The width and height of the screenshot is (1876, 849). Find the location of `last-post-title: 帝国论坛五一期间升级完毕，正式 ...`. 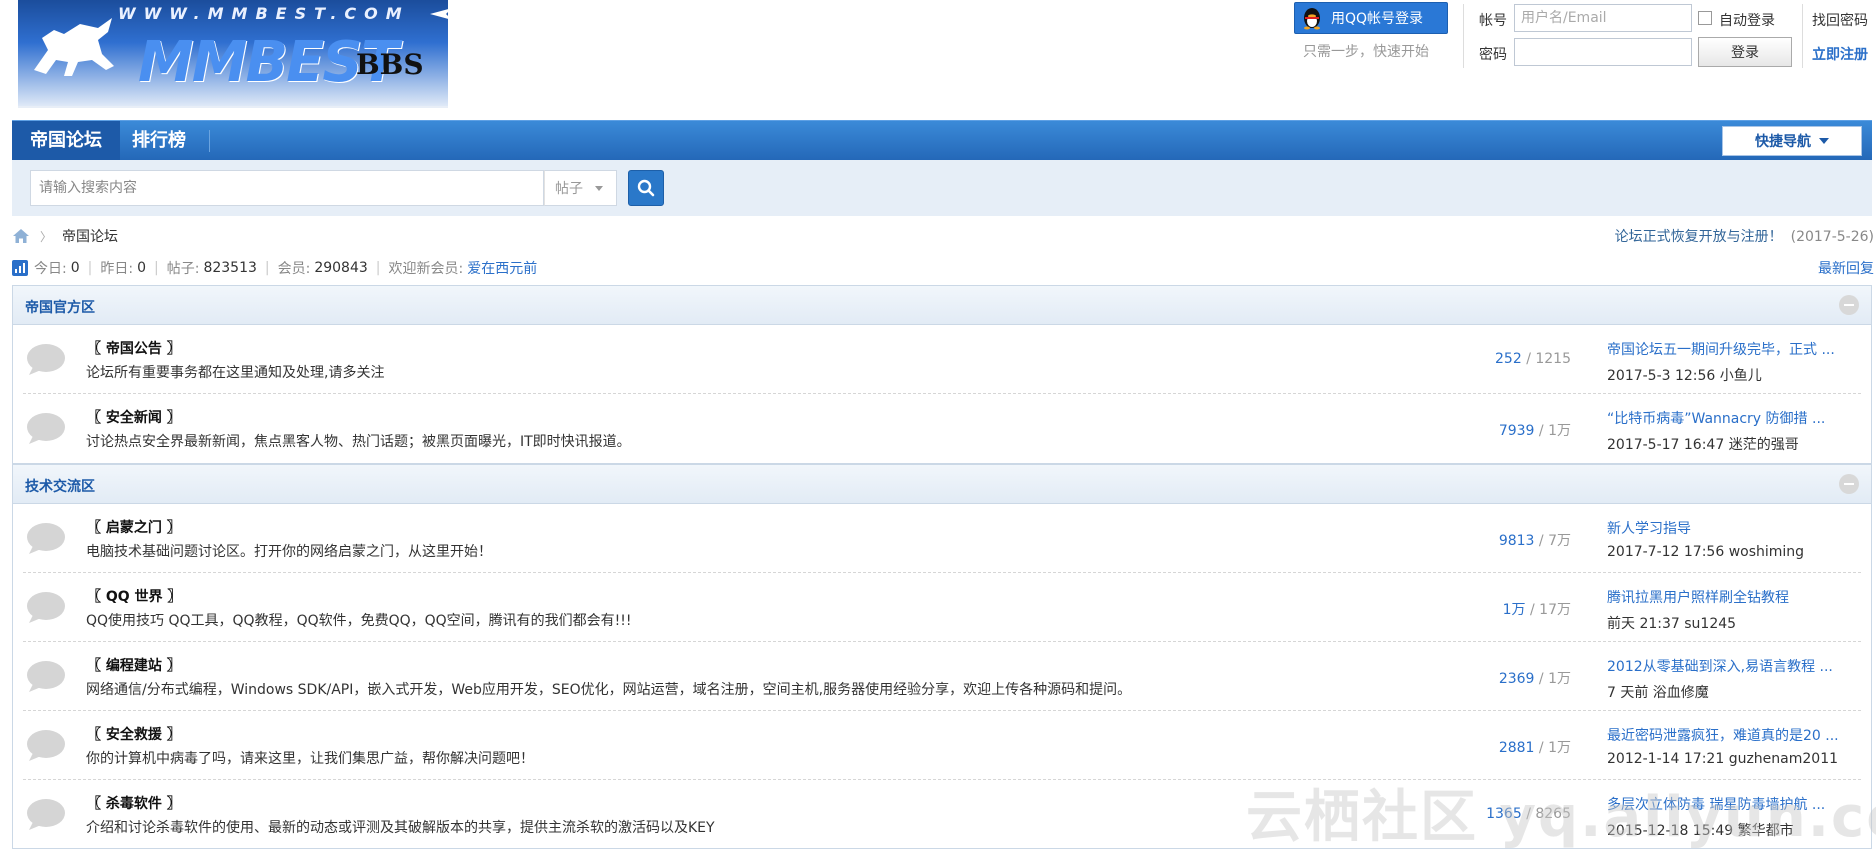

last-post-title: 帝国论坛五一期间升级完毕，正式 ... is located at coordinates (1732, 349).